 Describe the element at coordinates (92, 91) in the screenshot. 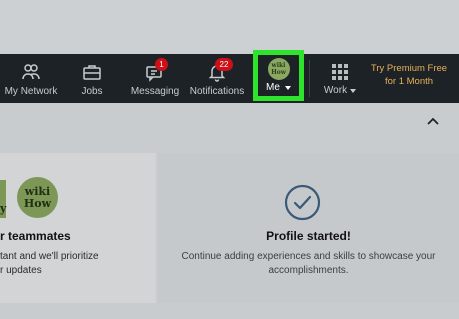

I see `nav-jobs-label: Jobs` at that location.